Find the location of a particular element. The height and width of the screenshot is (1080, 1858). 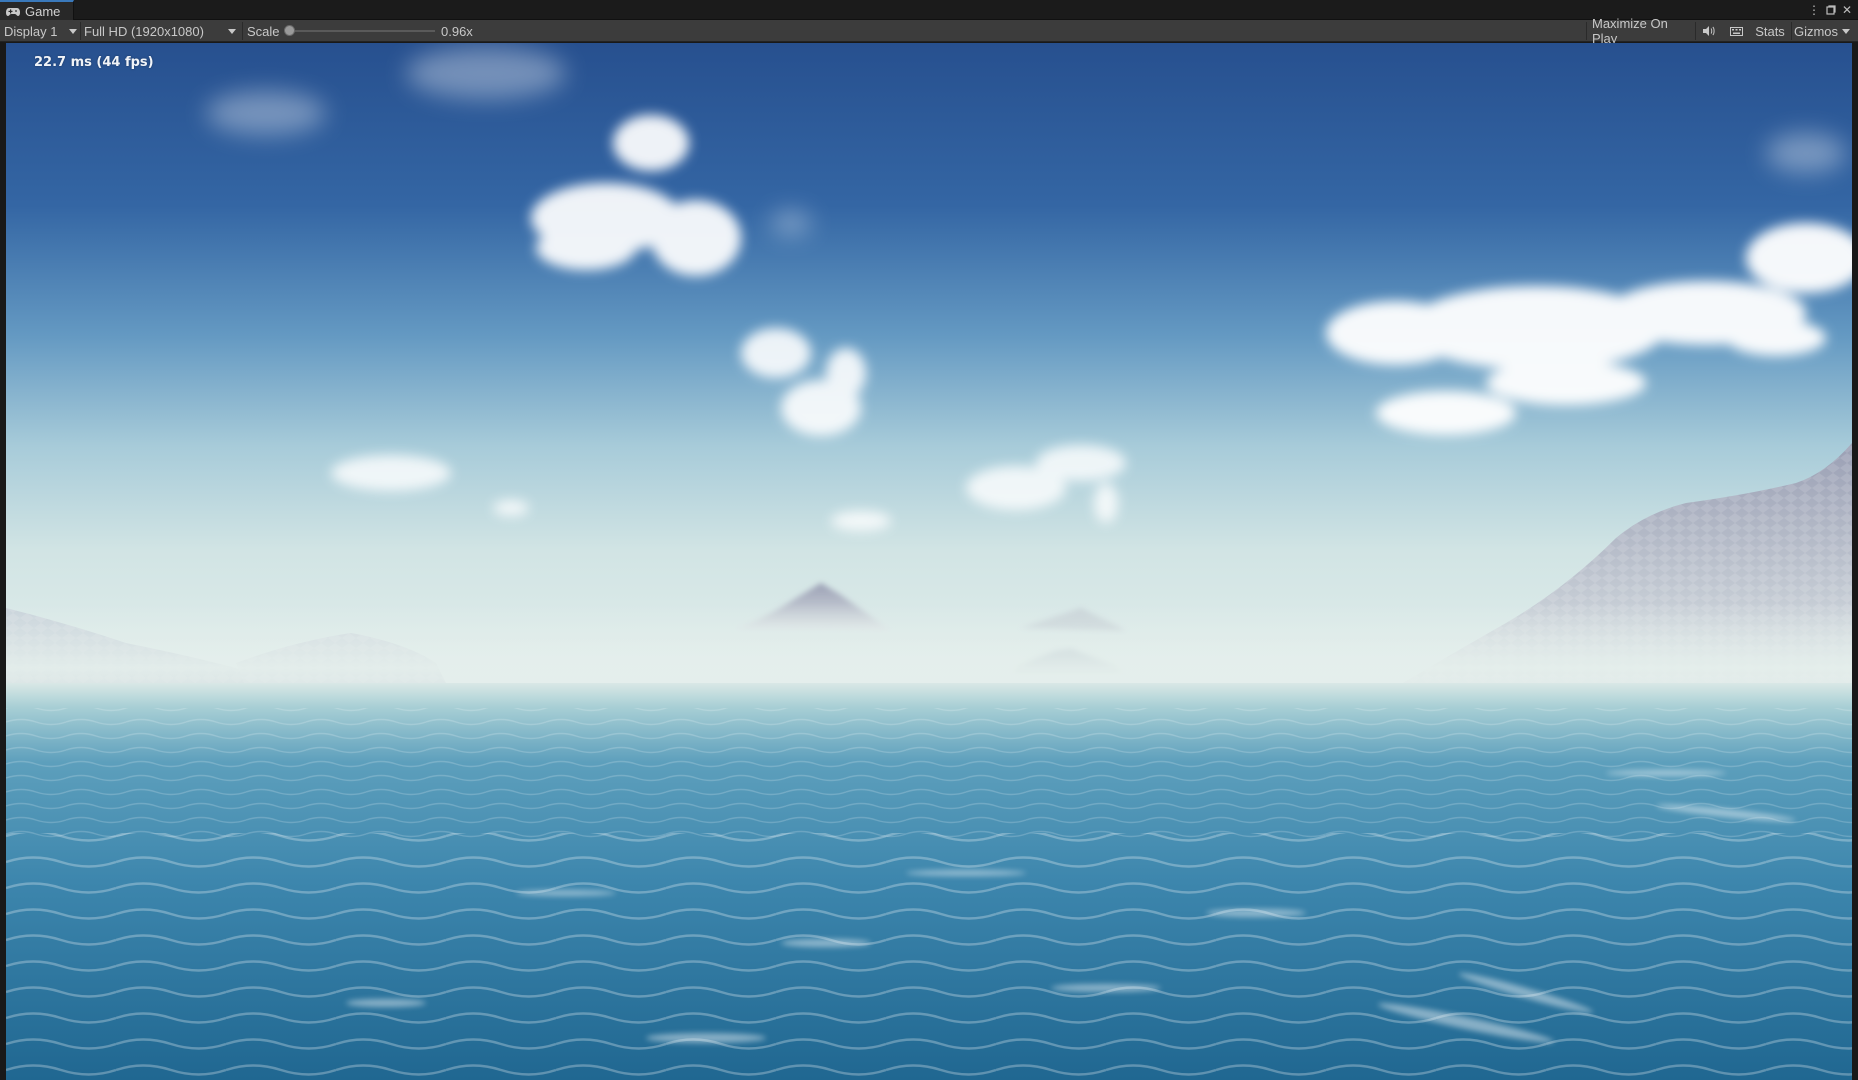

viewport-right-border is located at coordinates (1855, 561).